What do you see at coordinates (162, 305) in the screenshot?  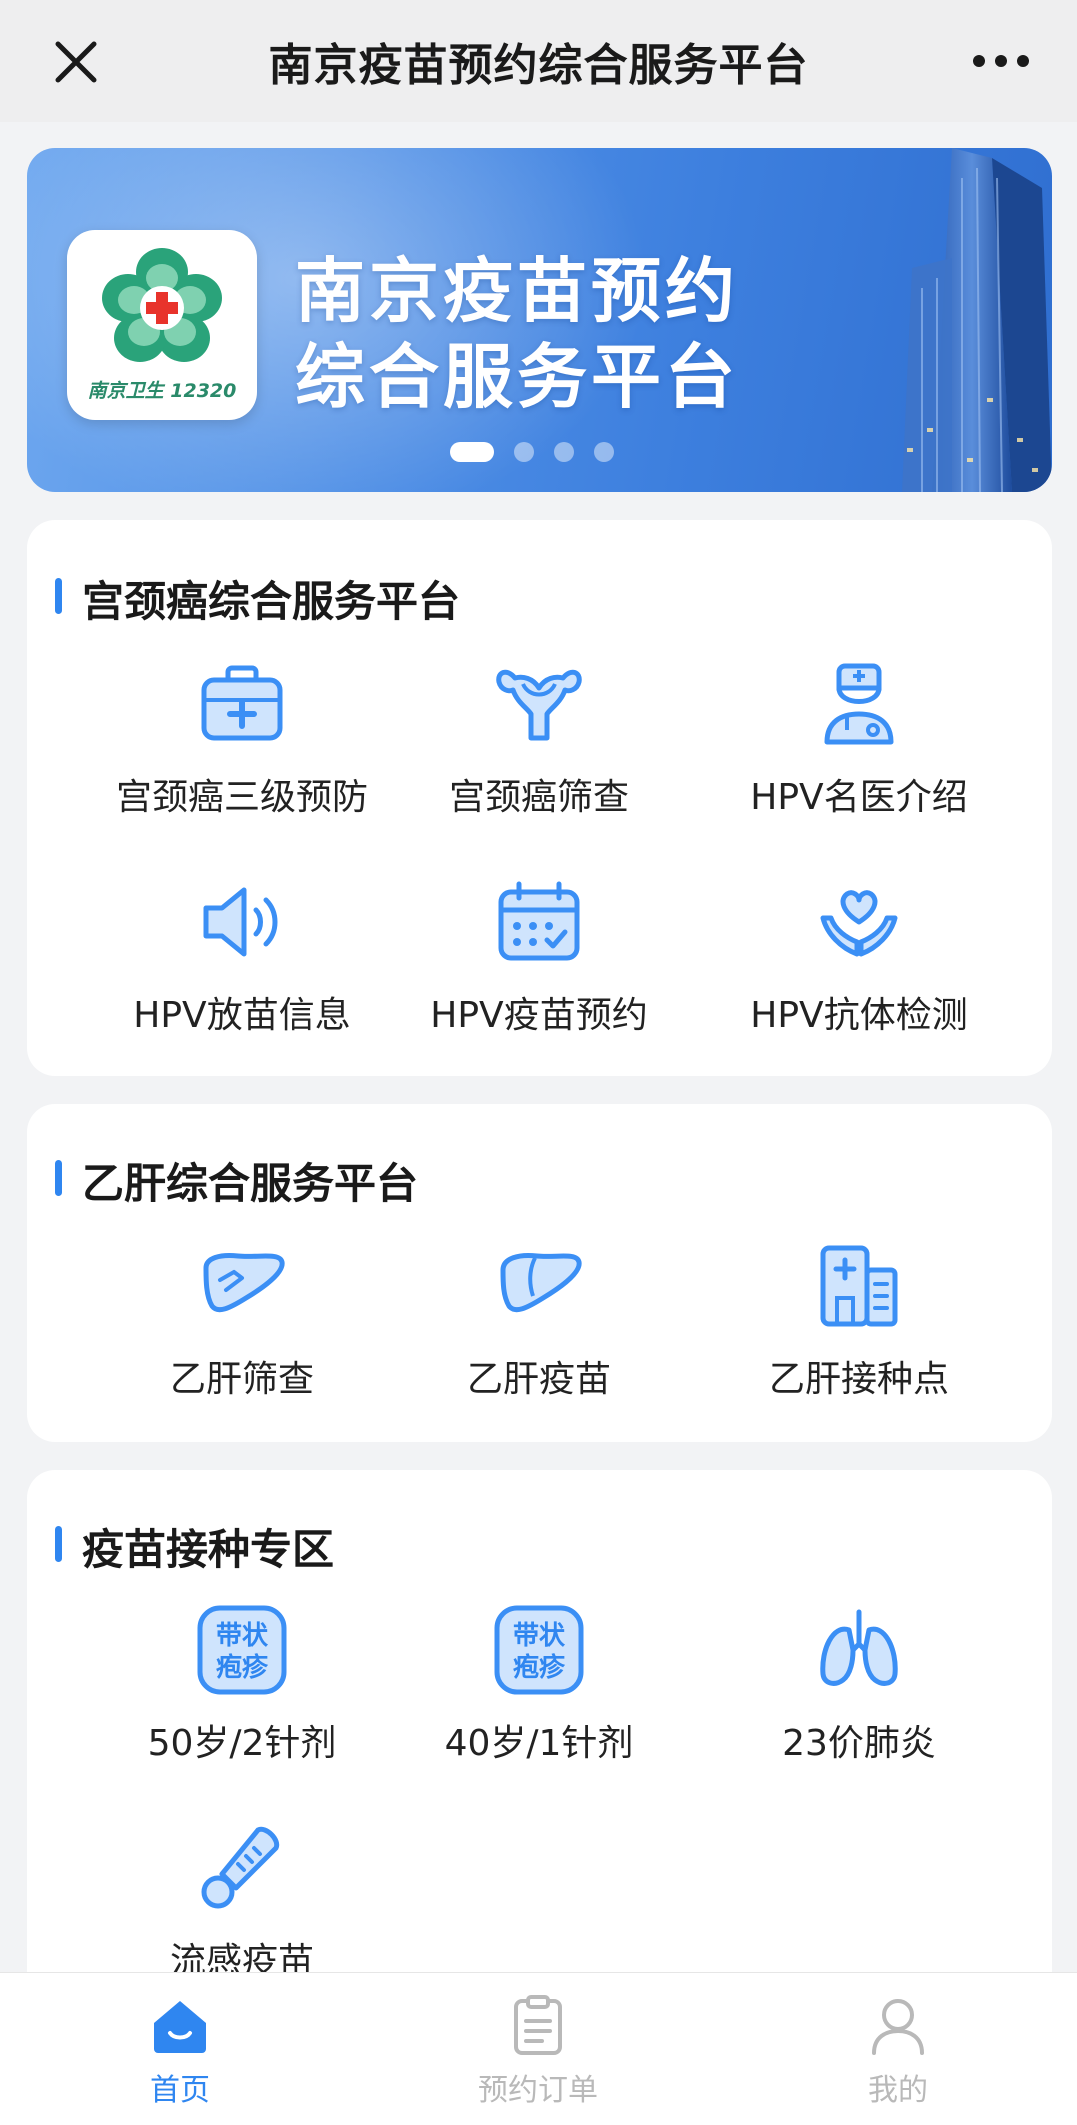 I see `flower-cross-logo-icon` at bounding box center [162, 305].